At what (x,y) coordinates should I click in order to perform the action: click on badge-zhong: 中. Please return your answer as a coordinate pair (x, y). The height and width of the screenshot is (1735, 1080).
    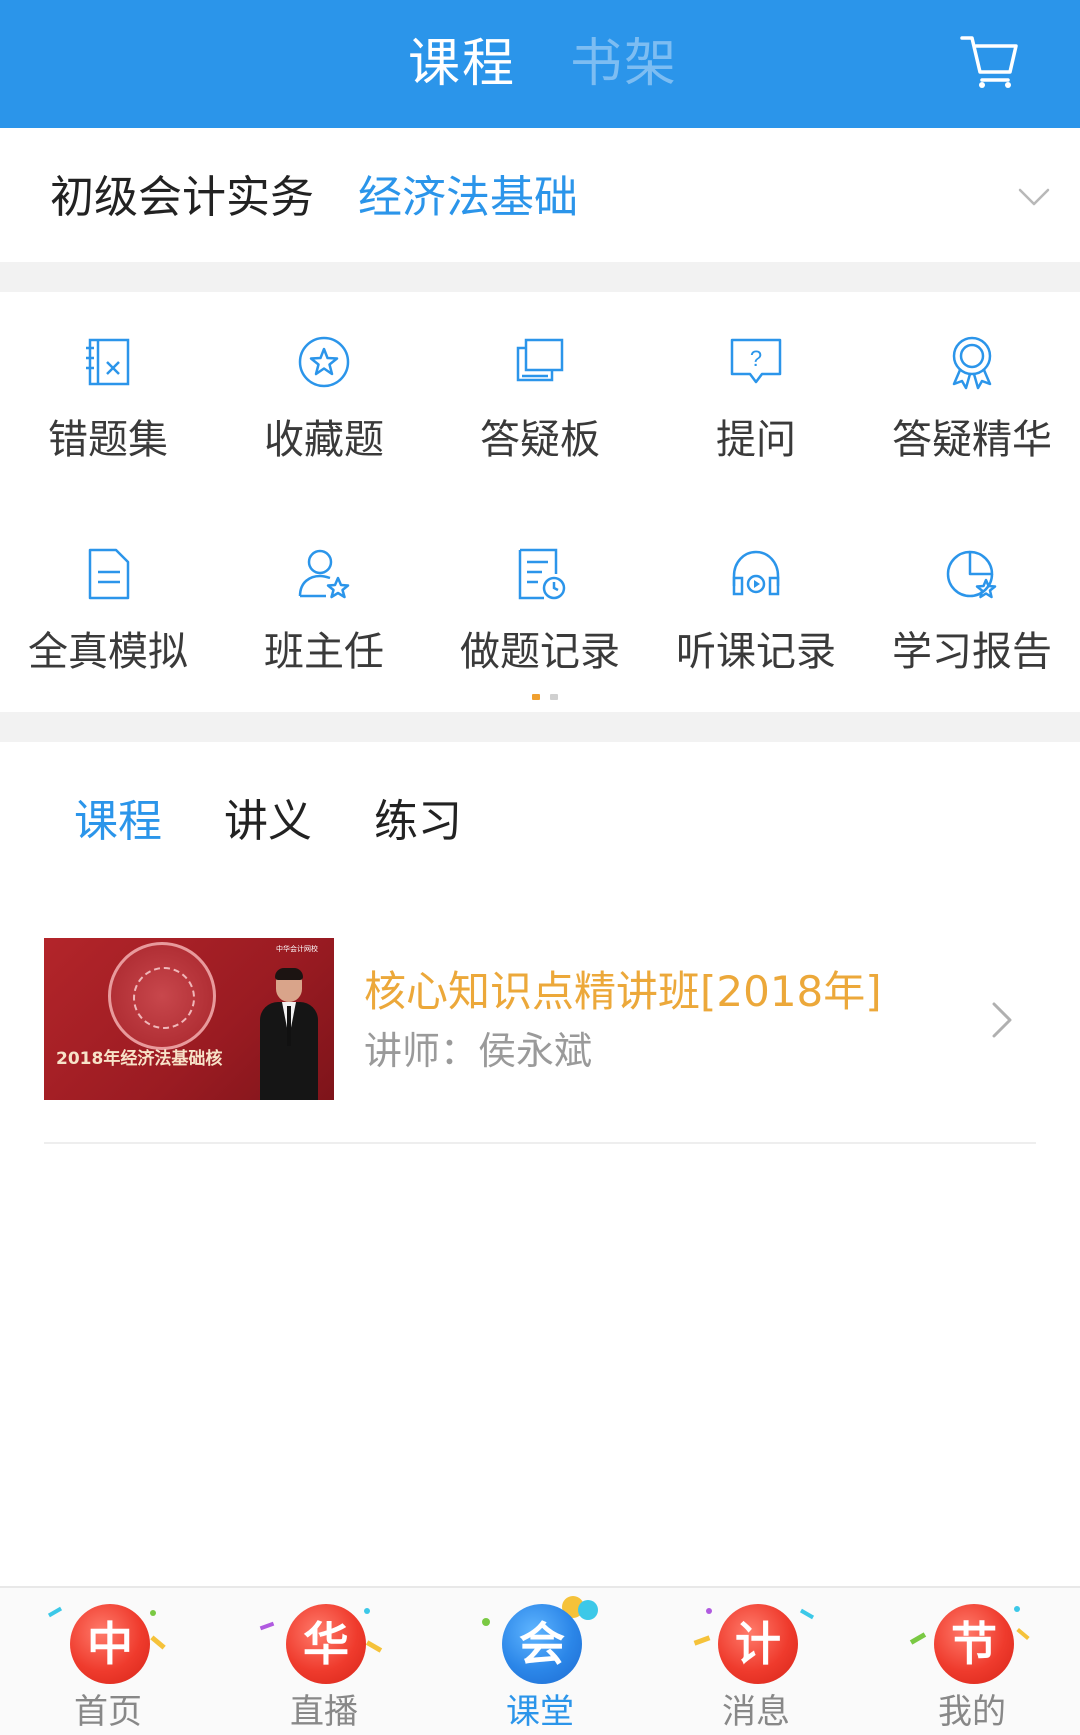
    Looking at the image, I should click on (110, 1644).